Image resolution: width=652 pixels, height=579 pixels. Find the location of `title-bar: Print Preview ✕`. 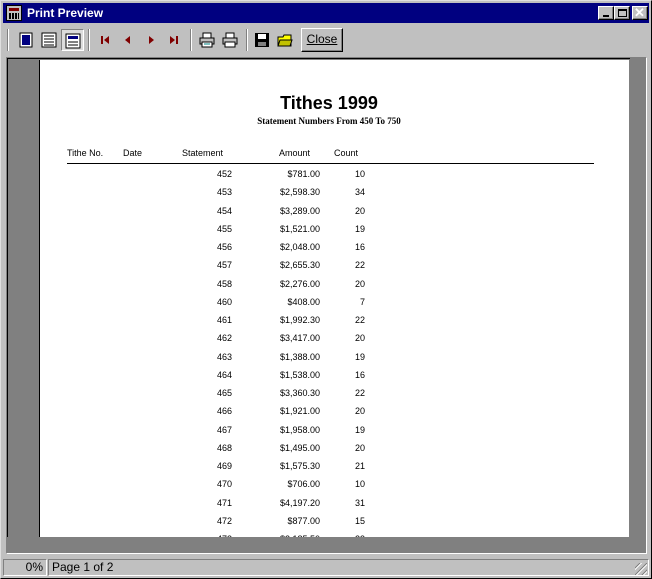

title-bar: Print Preview ✕ is located at coordinates (326, 13).